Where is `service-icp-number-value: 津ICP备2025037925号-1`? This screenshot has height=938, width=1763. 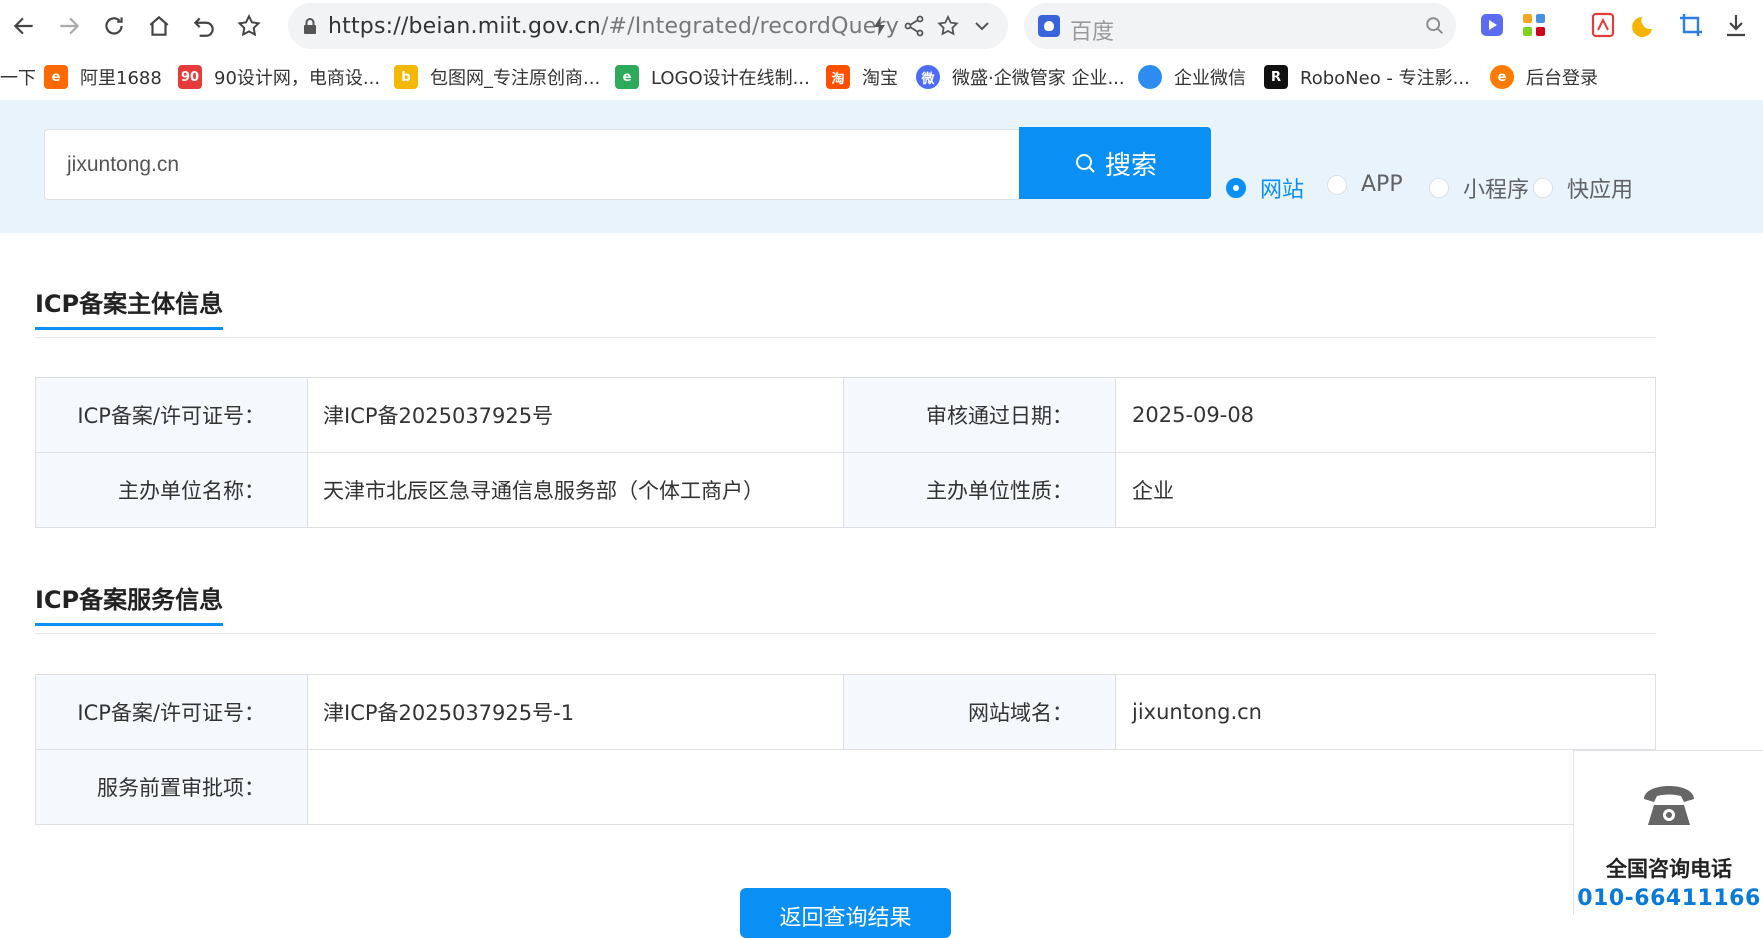 service-icp-number-value: 津ICP备2025037925号-1 is located at coordinates (575, 712).